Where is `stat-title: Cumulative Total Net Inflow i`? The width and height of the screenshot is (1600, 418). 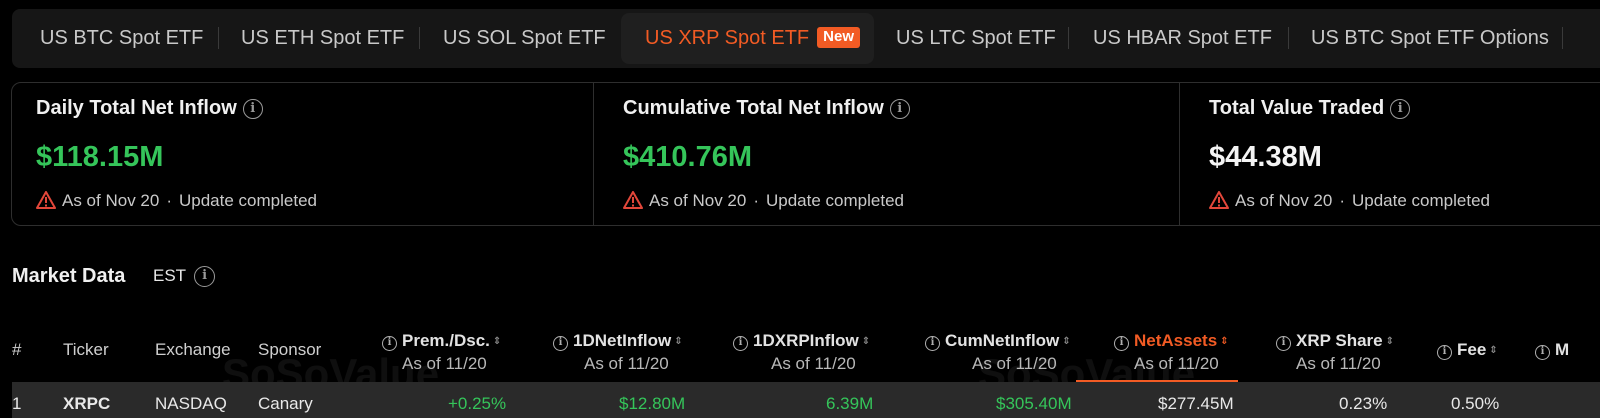
stat-title: Cumulative Total Net Inflow i is located at coordinates (766, 108).